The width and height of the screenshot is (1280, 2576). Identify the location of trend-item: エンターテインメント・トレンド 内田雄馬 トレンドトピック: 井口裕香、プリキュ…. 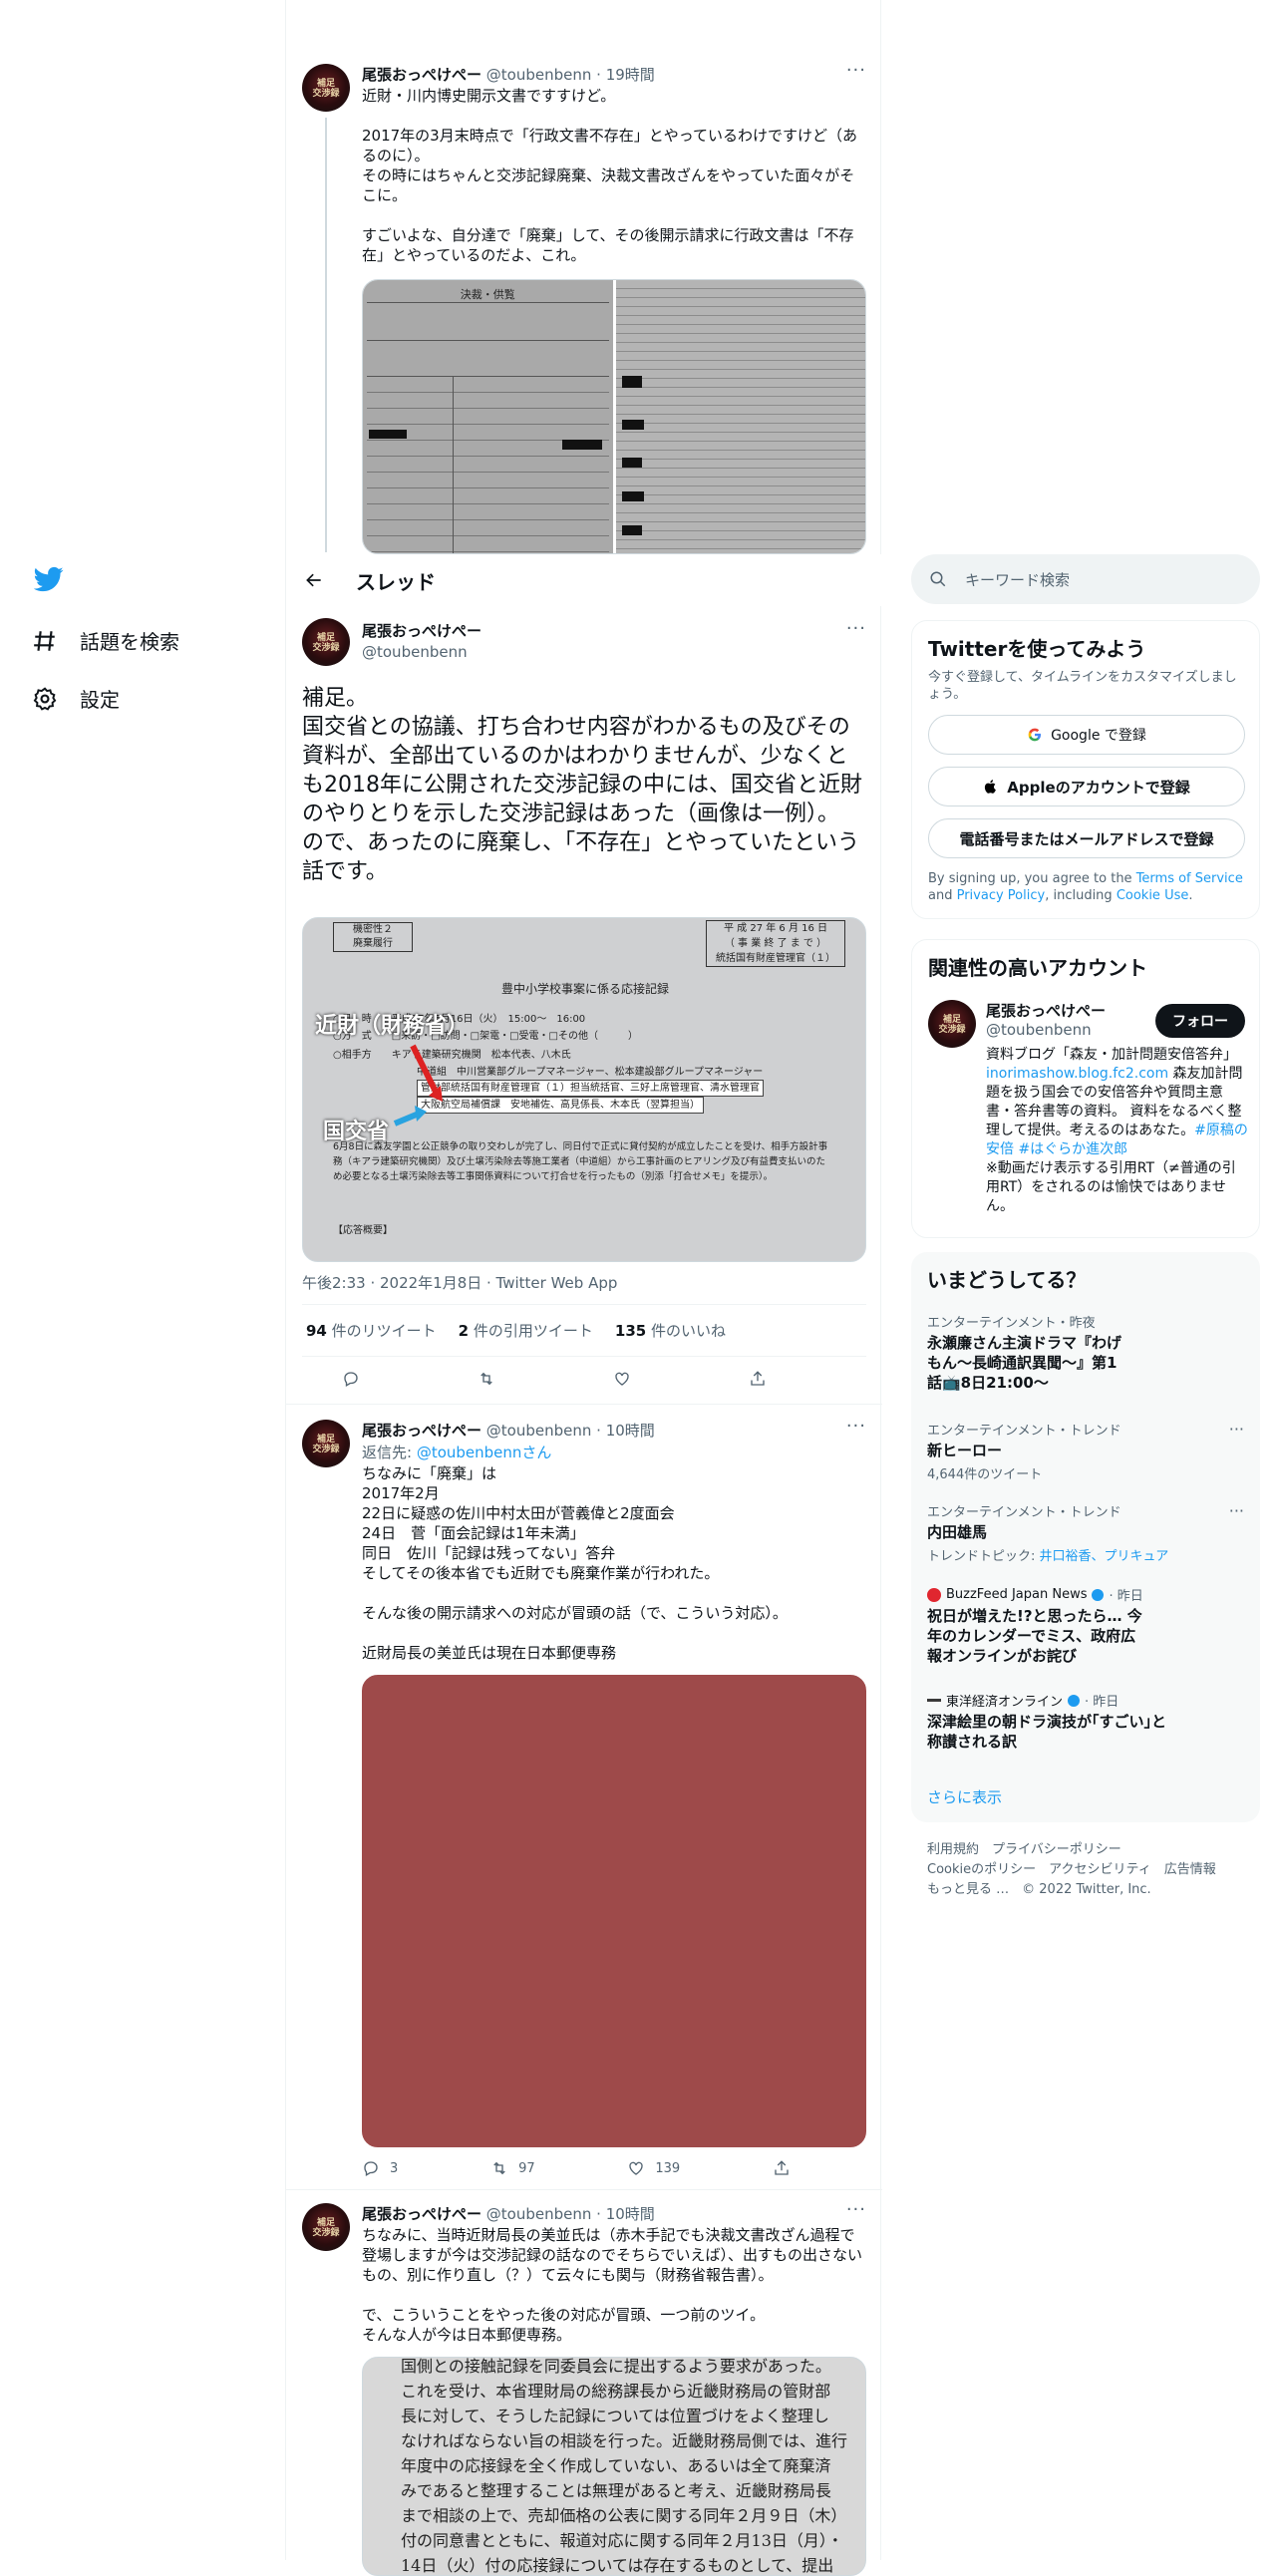
(1085, 1532).